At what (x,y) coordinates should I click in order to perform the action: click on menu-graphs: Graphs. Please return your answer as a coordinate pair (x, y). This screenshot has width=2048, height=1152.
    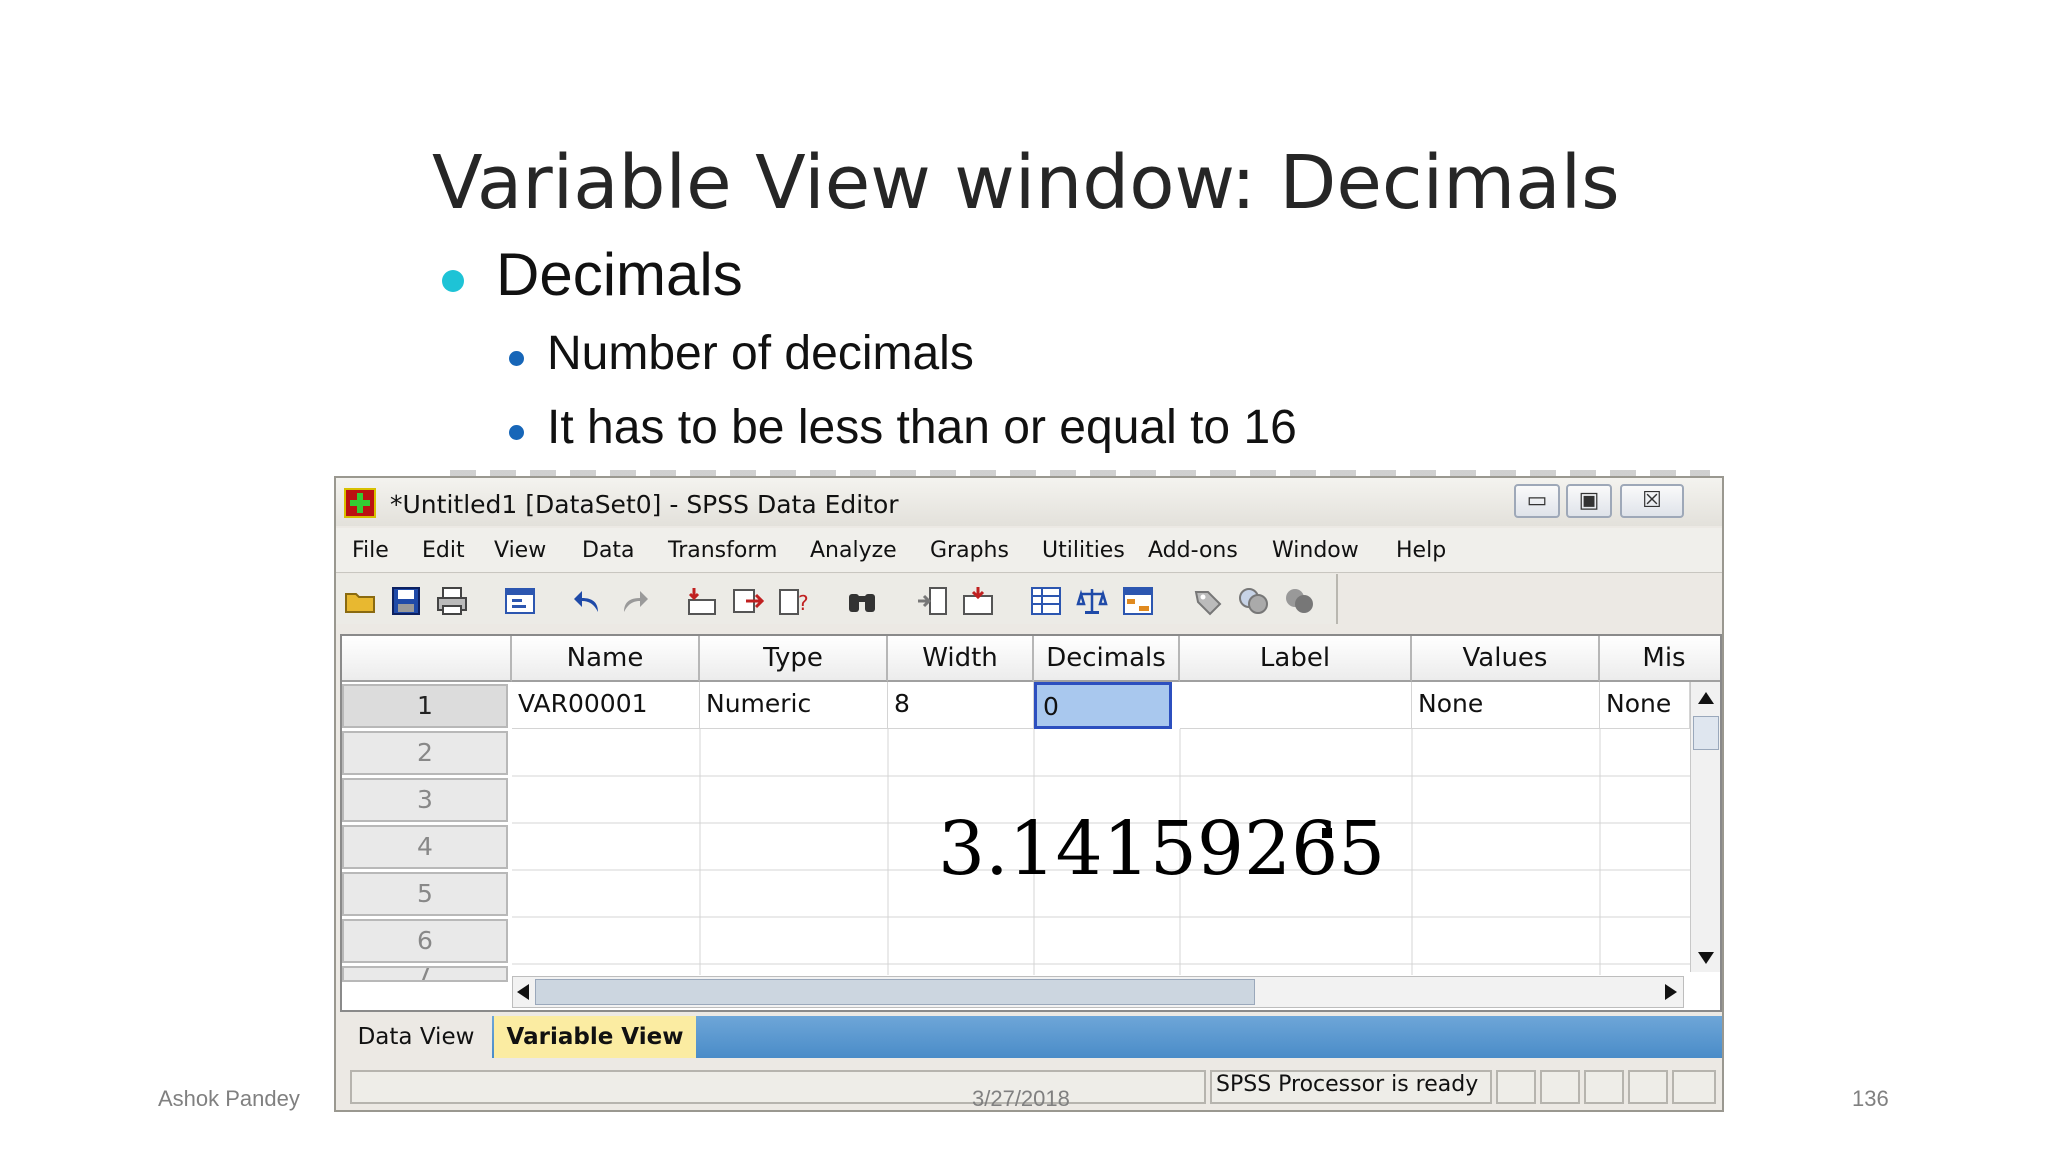
    Looking at the image, I should click on (969, 550).